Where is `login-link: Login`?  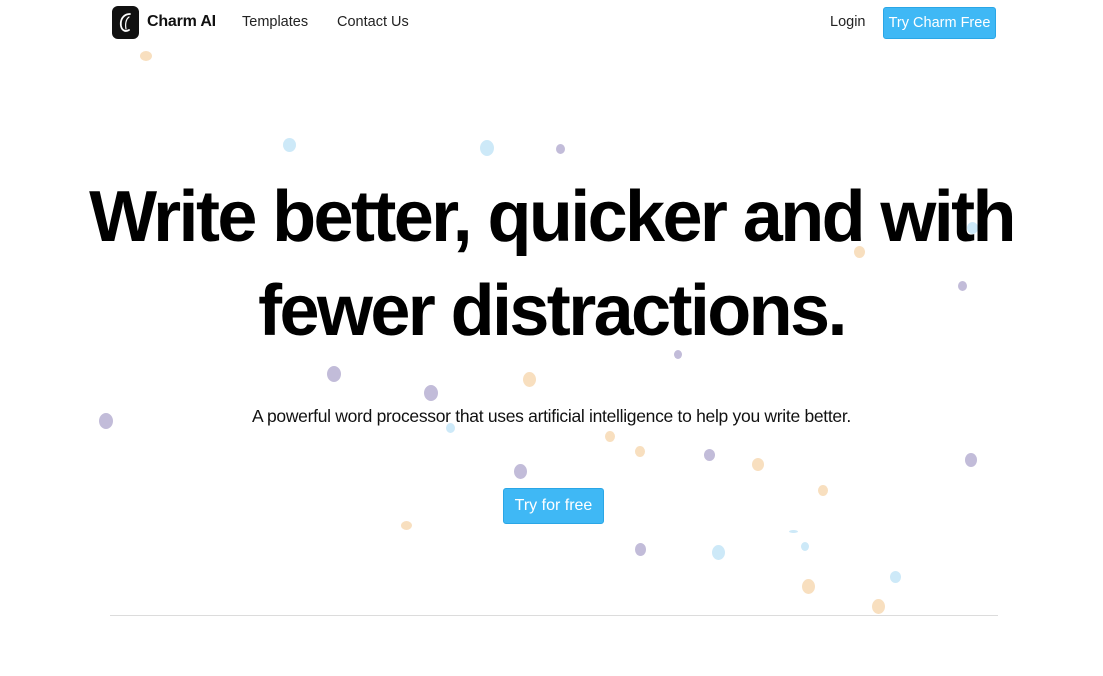 login-link: Login is located at coordinates (847, 22).